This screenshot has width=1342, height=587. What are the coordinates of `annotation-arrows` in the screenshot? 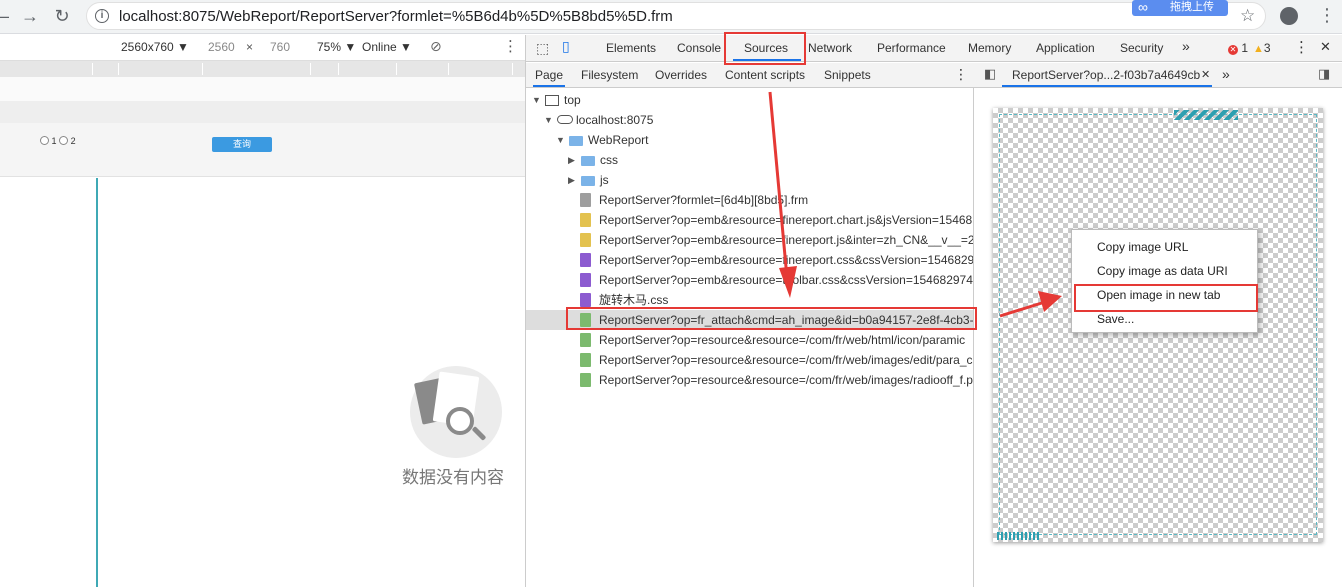 It's located at (915, 204).